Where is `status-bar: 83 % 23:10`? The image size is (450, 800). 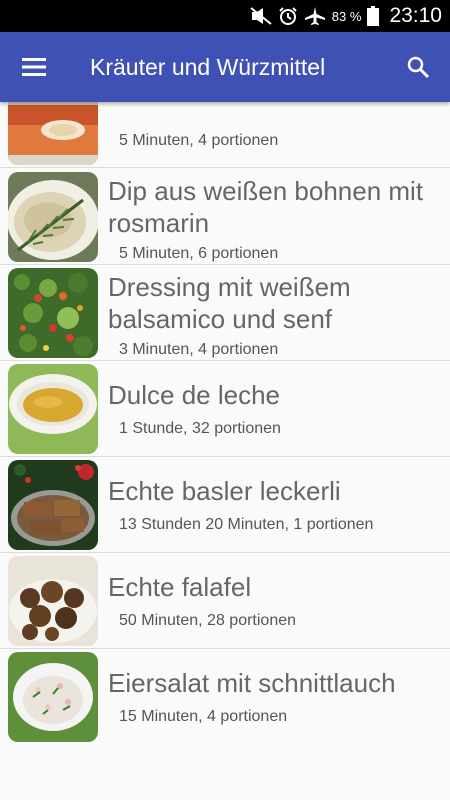 status-bar: 83 % 23:10 is located at coordinates (225, 16).